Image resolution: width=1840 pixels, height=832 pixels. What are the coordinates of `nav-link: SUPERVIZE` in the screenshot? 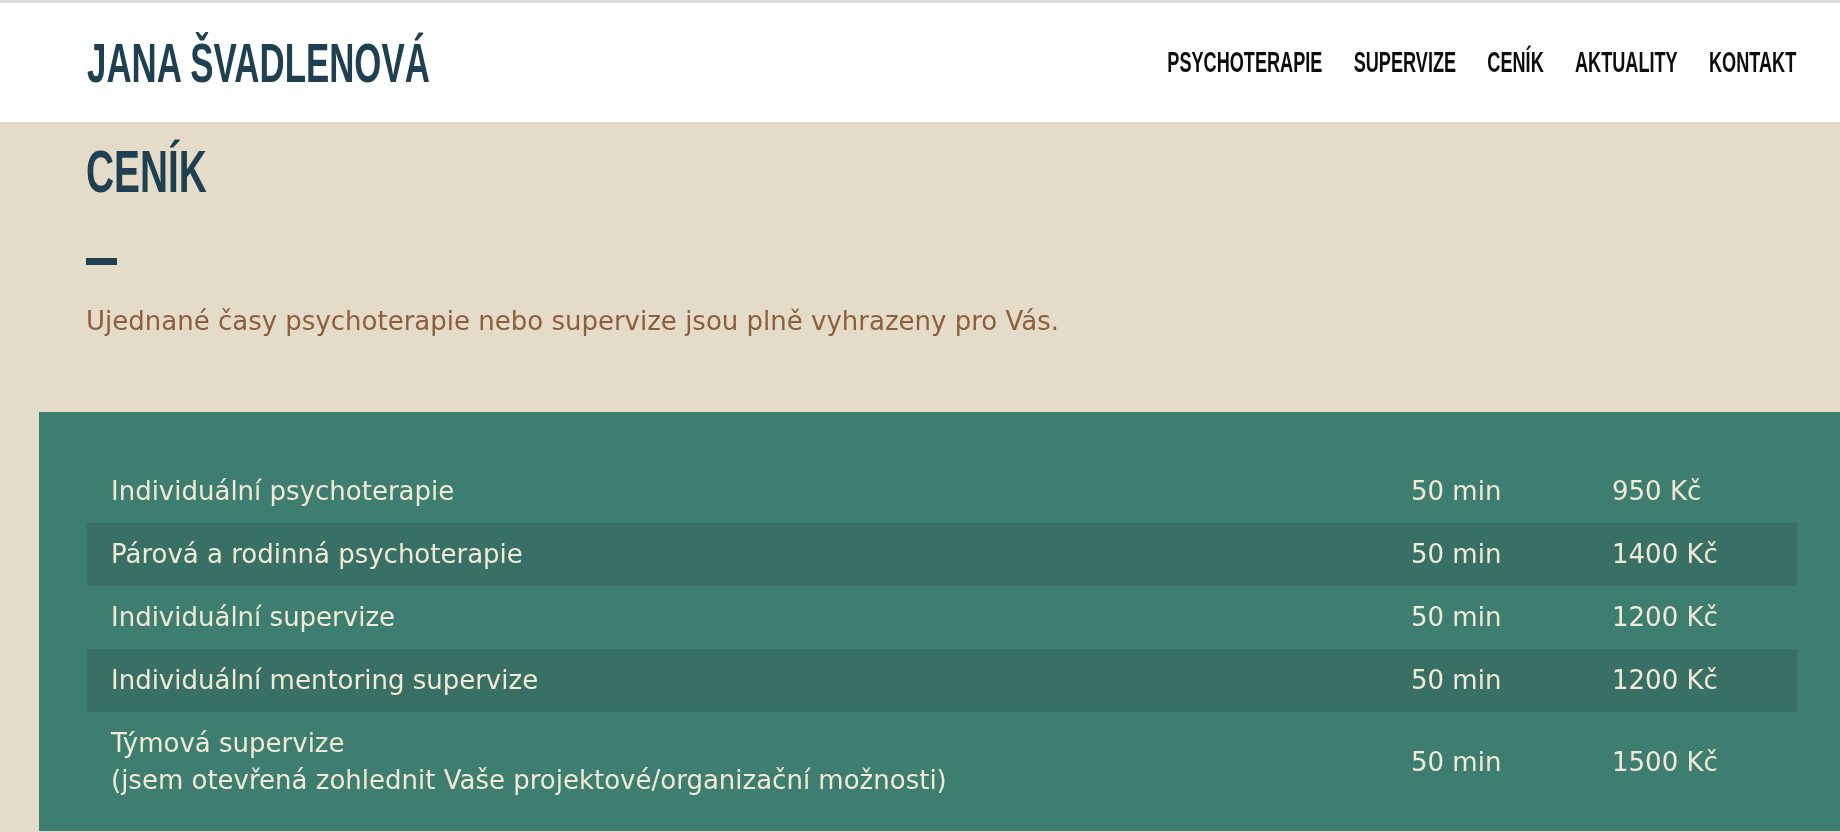 It's located at (1404, 62).